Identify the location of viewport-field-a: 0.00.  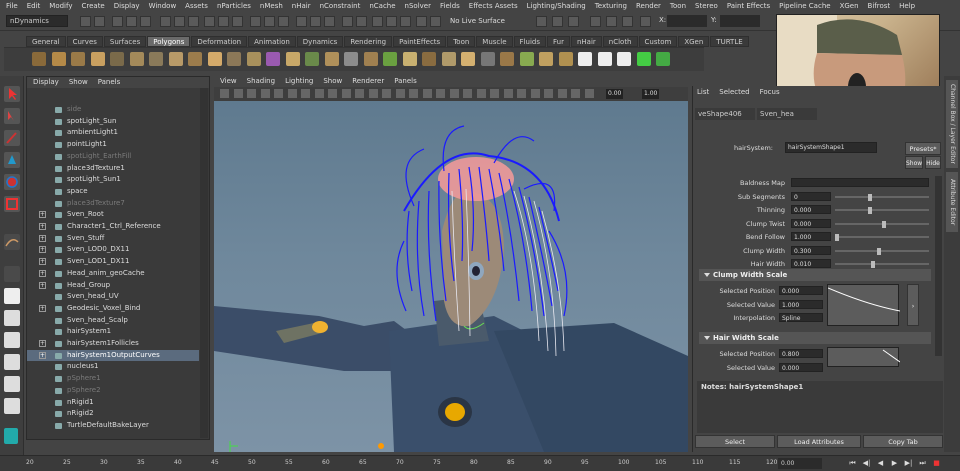
(615, 94).